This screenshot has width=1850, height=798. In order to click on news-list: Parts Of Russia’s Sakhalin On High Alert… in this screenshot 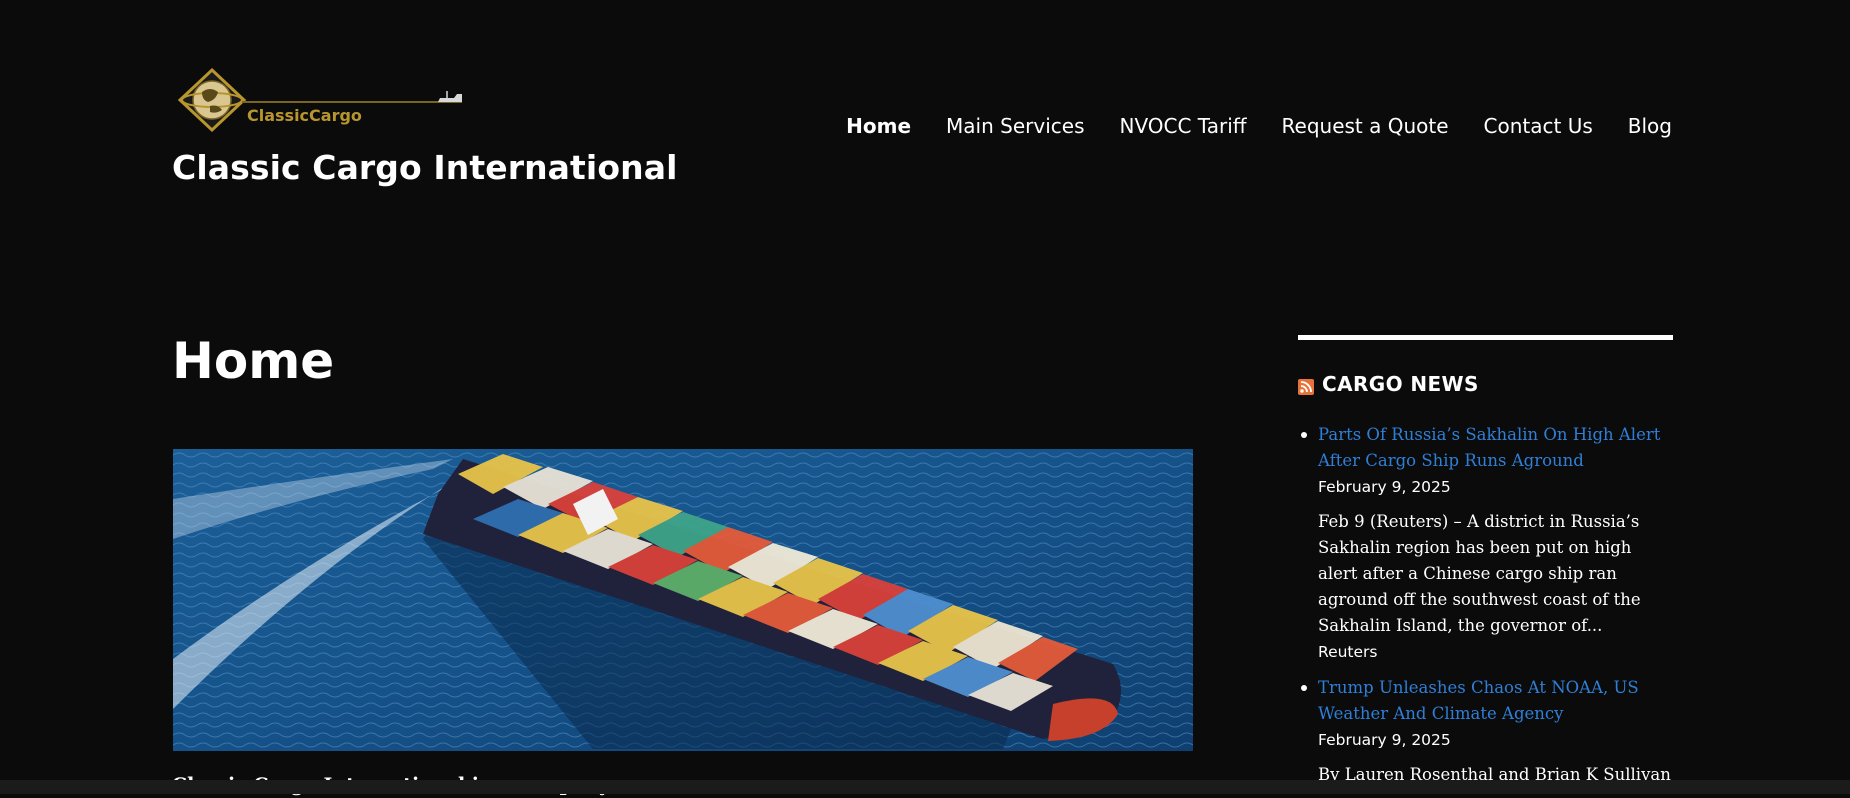, I will do `click(1485, 605)`.